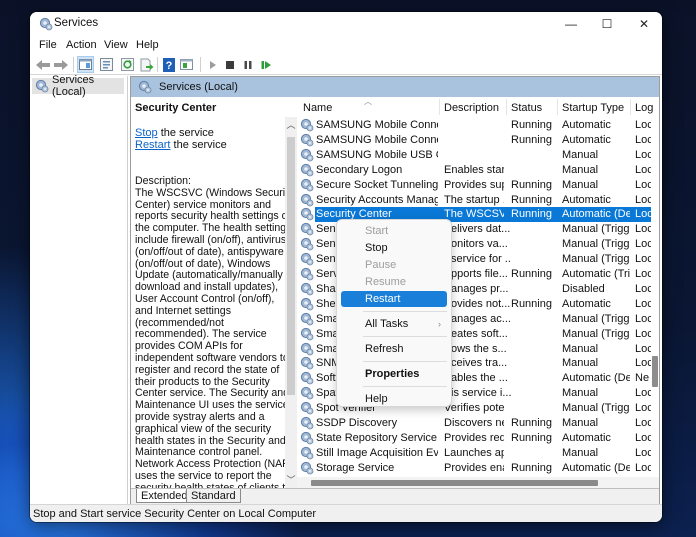 The image size is (696, 537). What do you see at coordinates (383, 299) in the screenshot?
I see `menu-item-label: Restart` at bounding box center [383, 299].